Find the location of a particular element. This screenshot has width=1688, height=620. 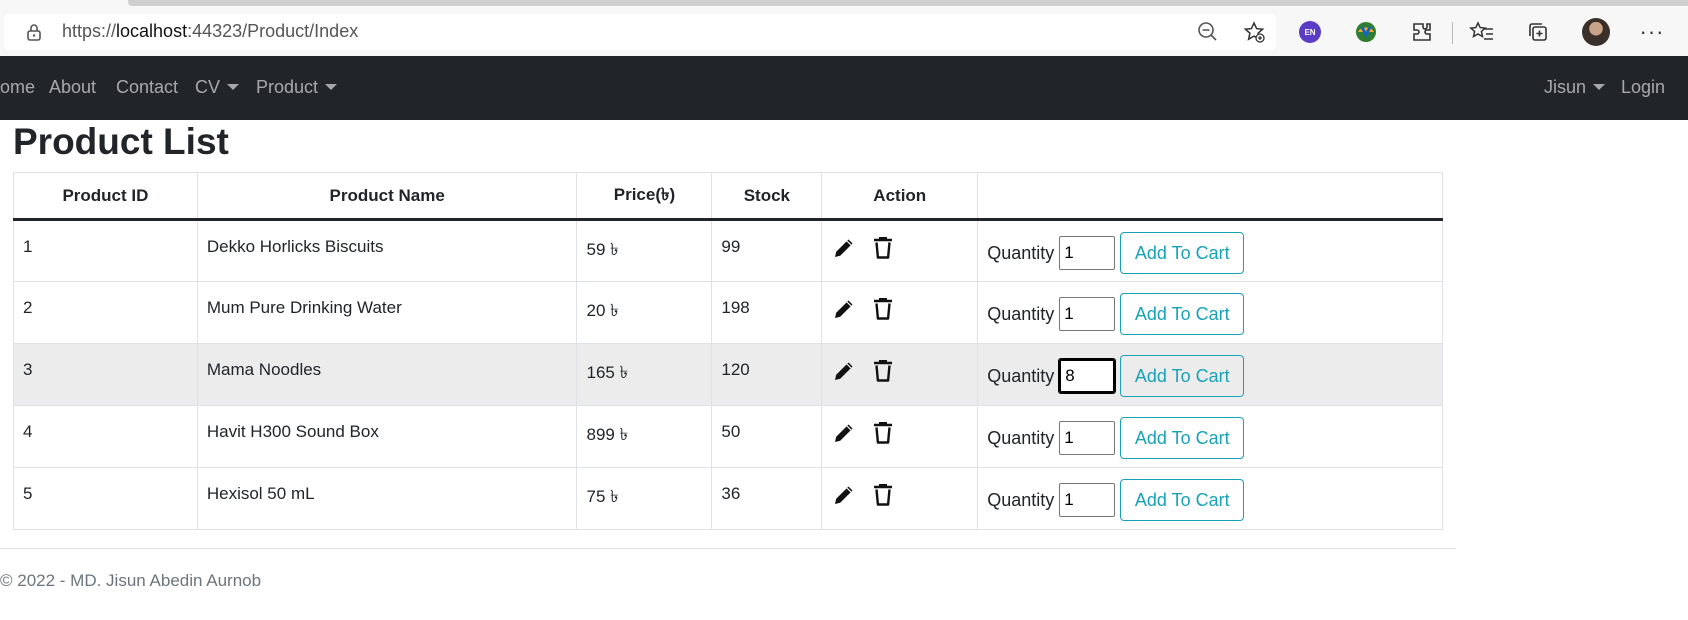

download-manager-icon is located at coordinates (1366, 32).